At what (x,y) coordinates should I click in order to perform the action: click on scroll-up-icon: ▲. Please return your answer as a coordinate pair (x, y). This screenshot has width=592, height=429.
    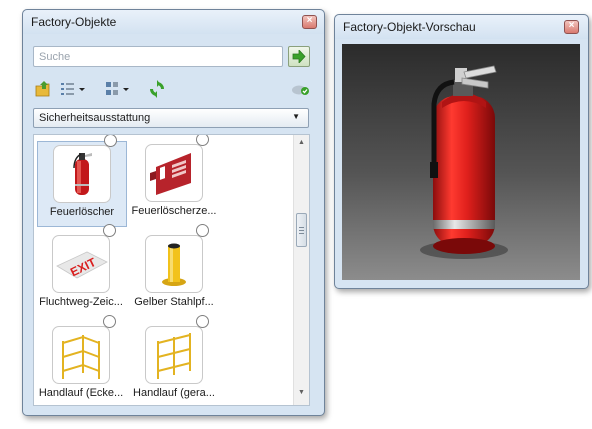
    Looking at the image, I should click on (301, 146).